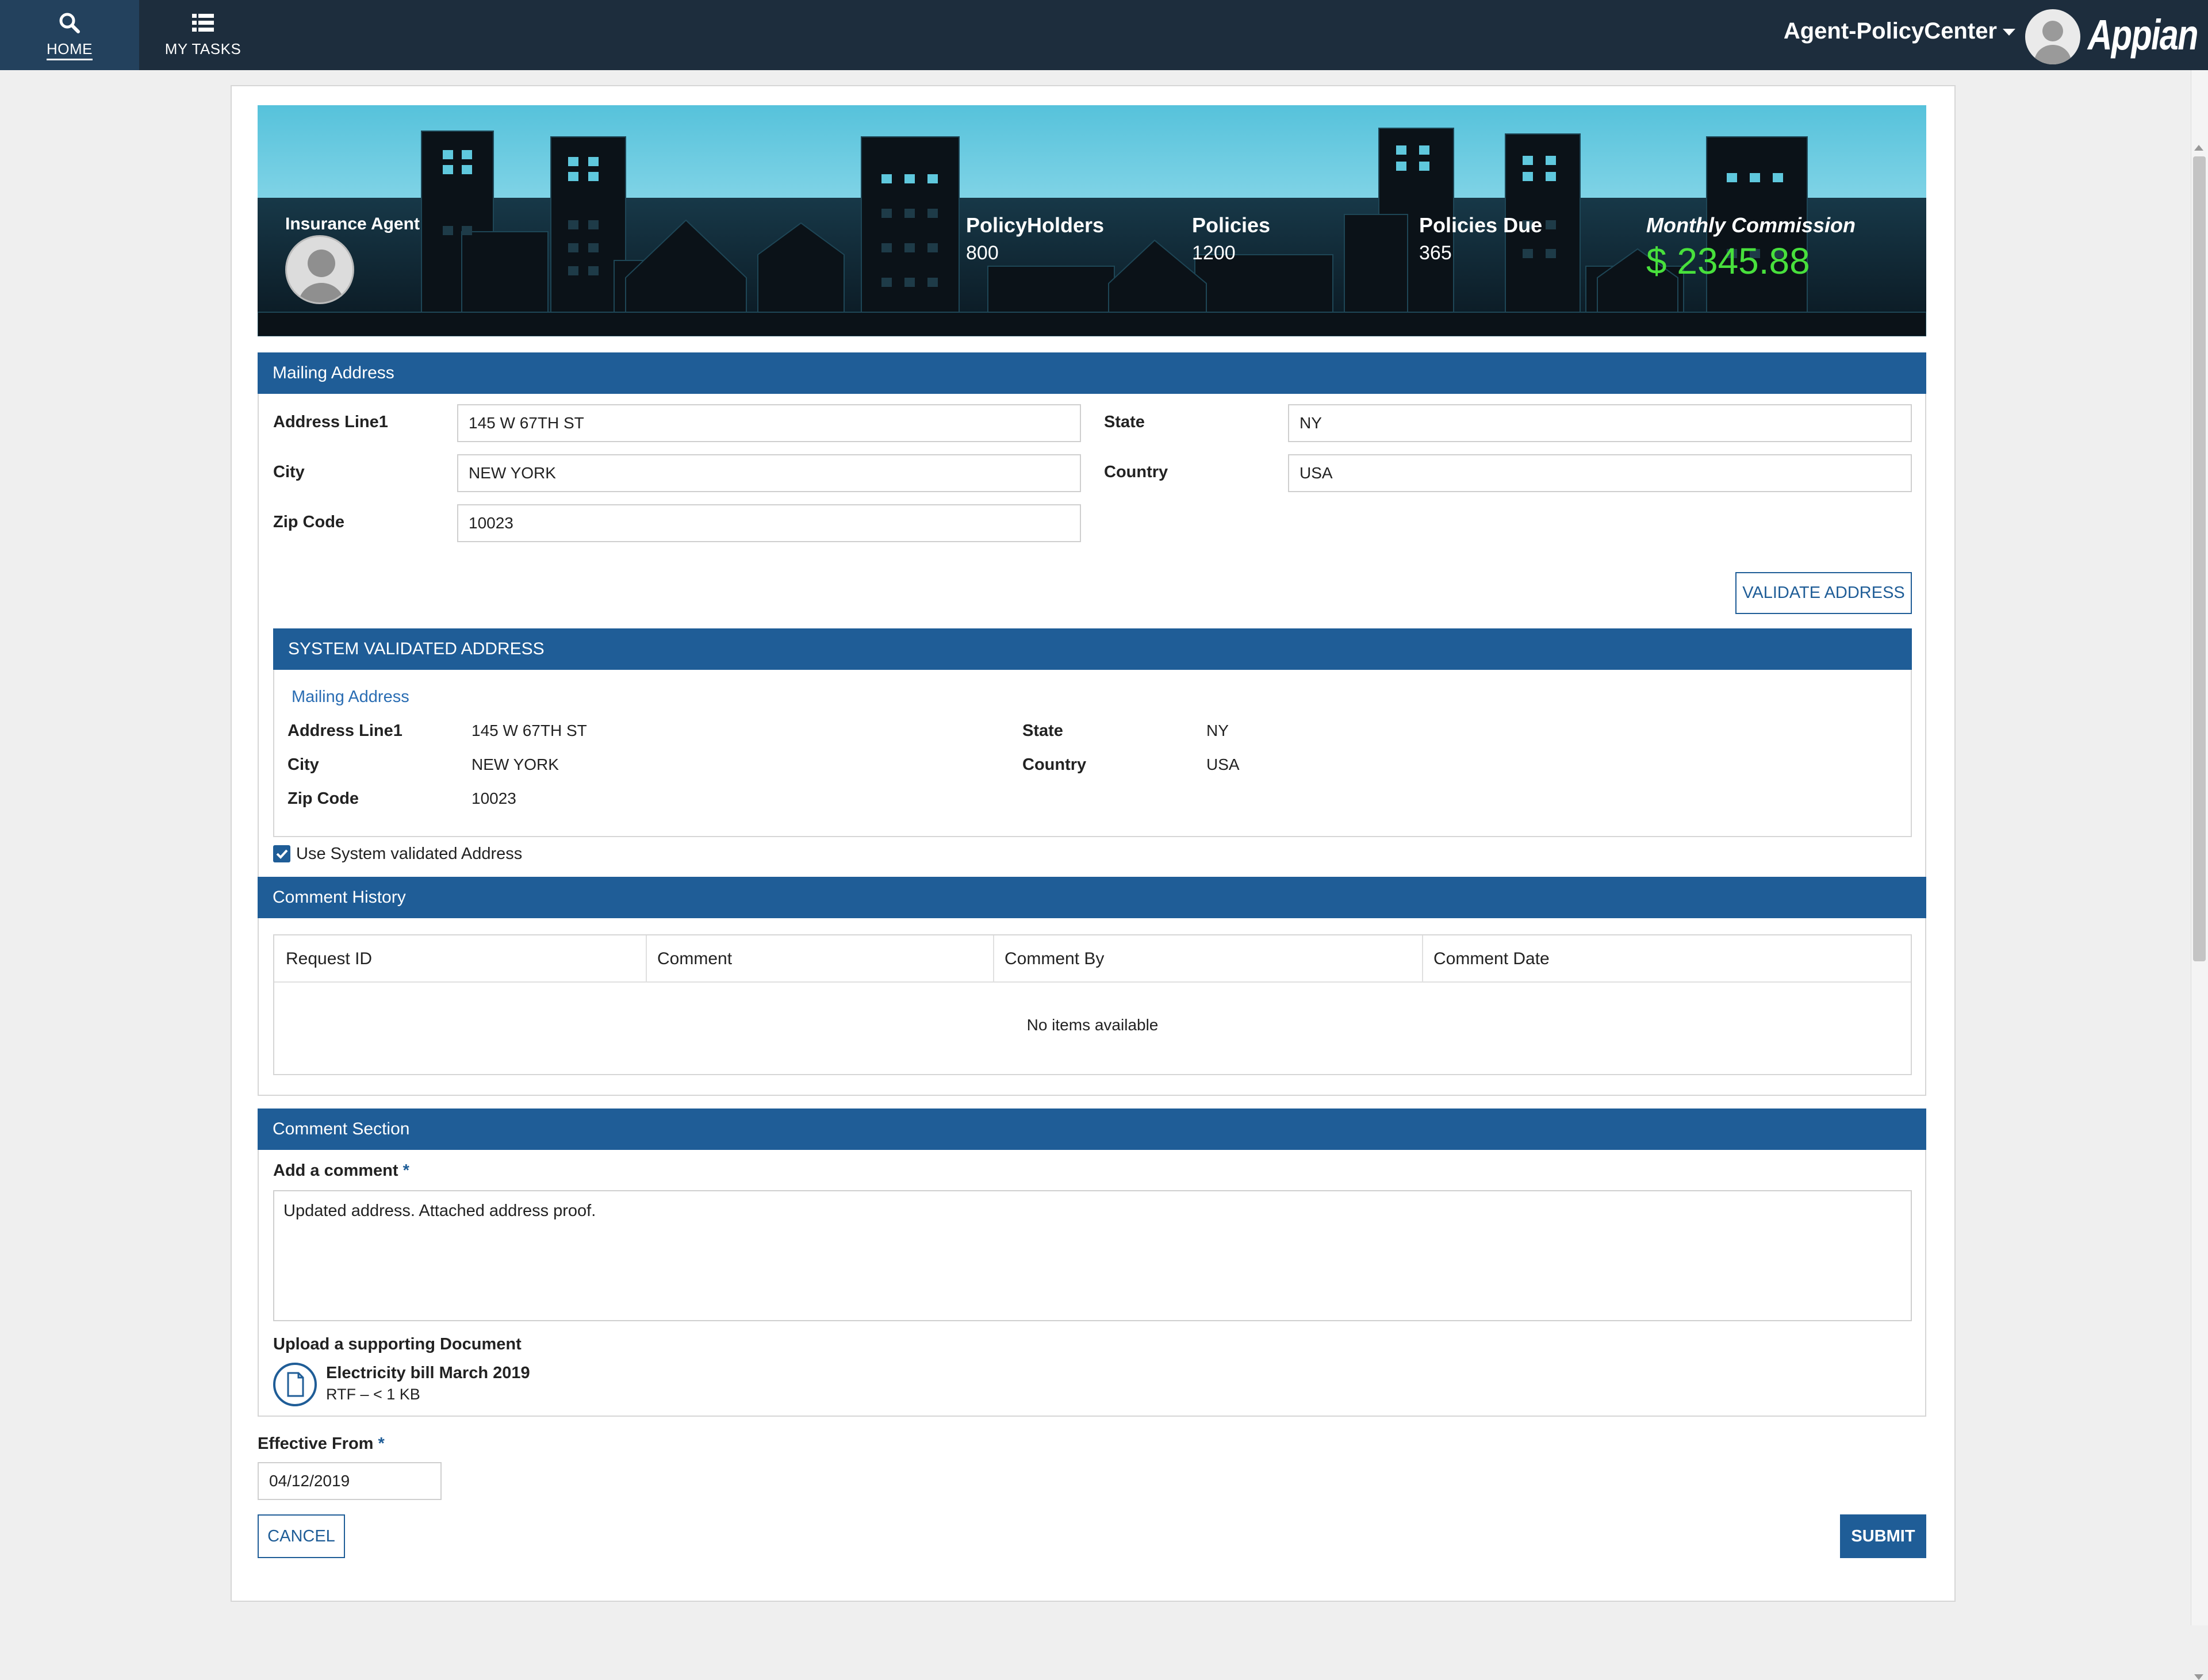 The width and height of the screenshot is (2208, 1680). Describe the element at coordinates (69, 23) in the screenshot. I see `search-icon` at that location.